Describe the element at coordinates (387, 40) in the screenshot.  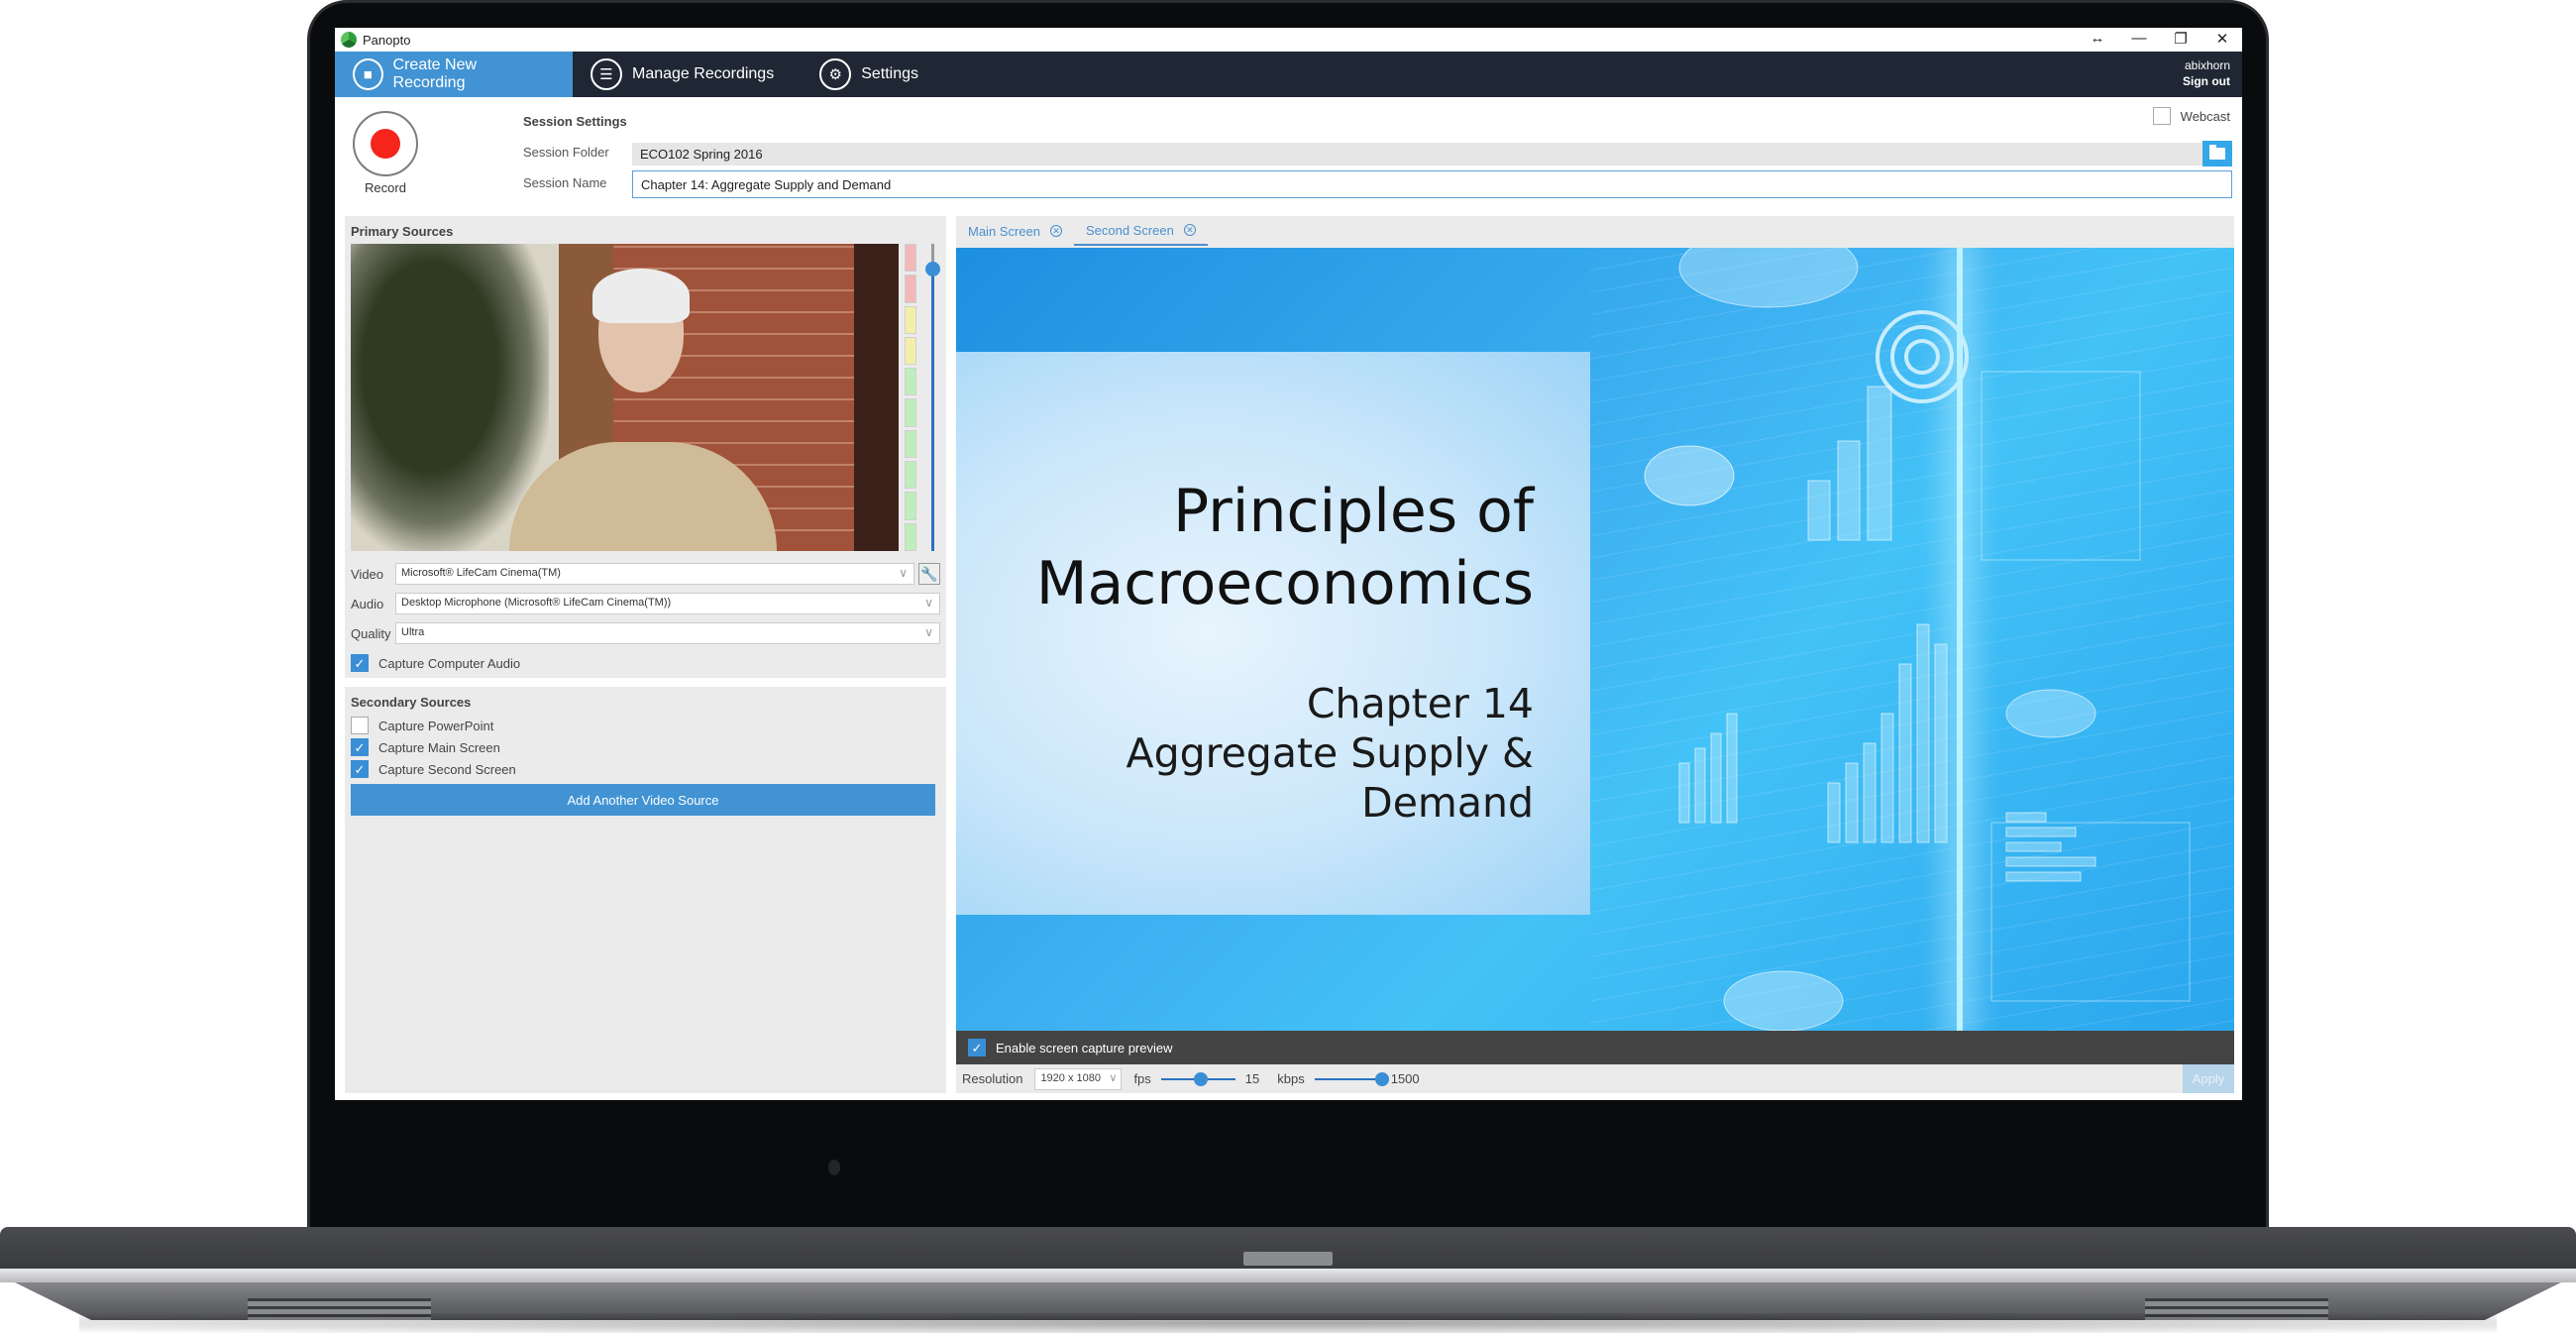
I see `window-title: Panopto` at that location.